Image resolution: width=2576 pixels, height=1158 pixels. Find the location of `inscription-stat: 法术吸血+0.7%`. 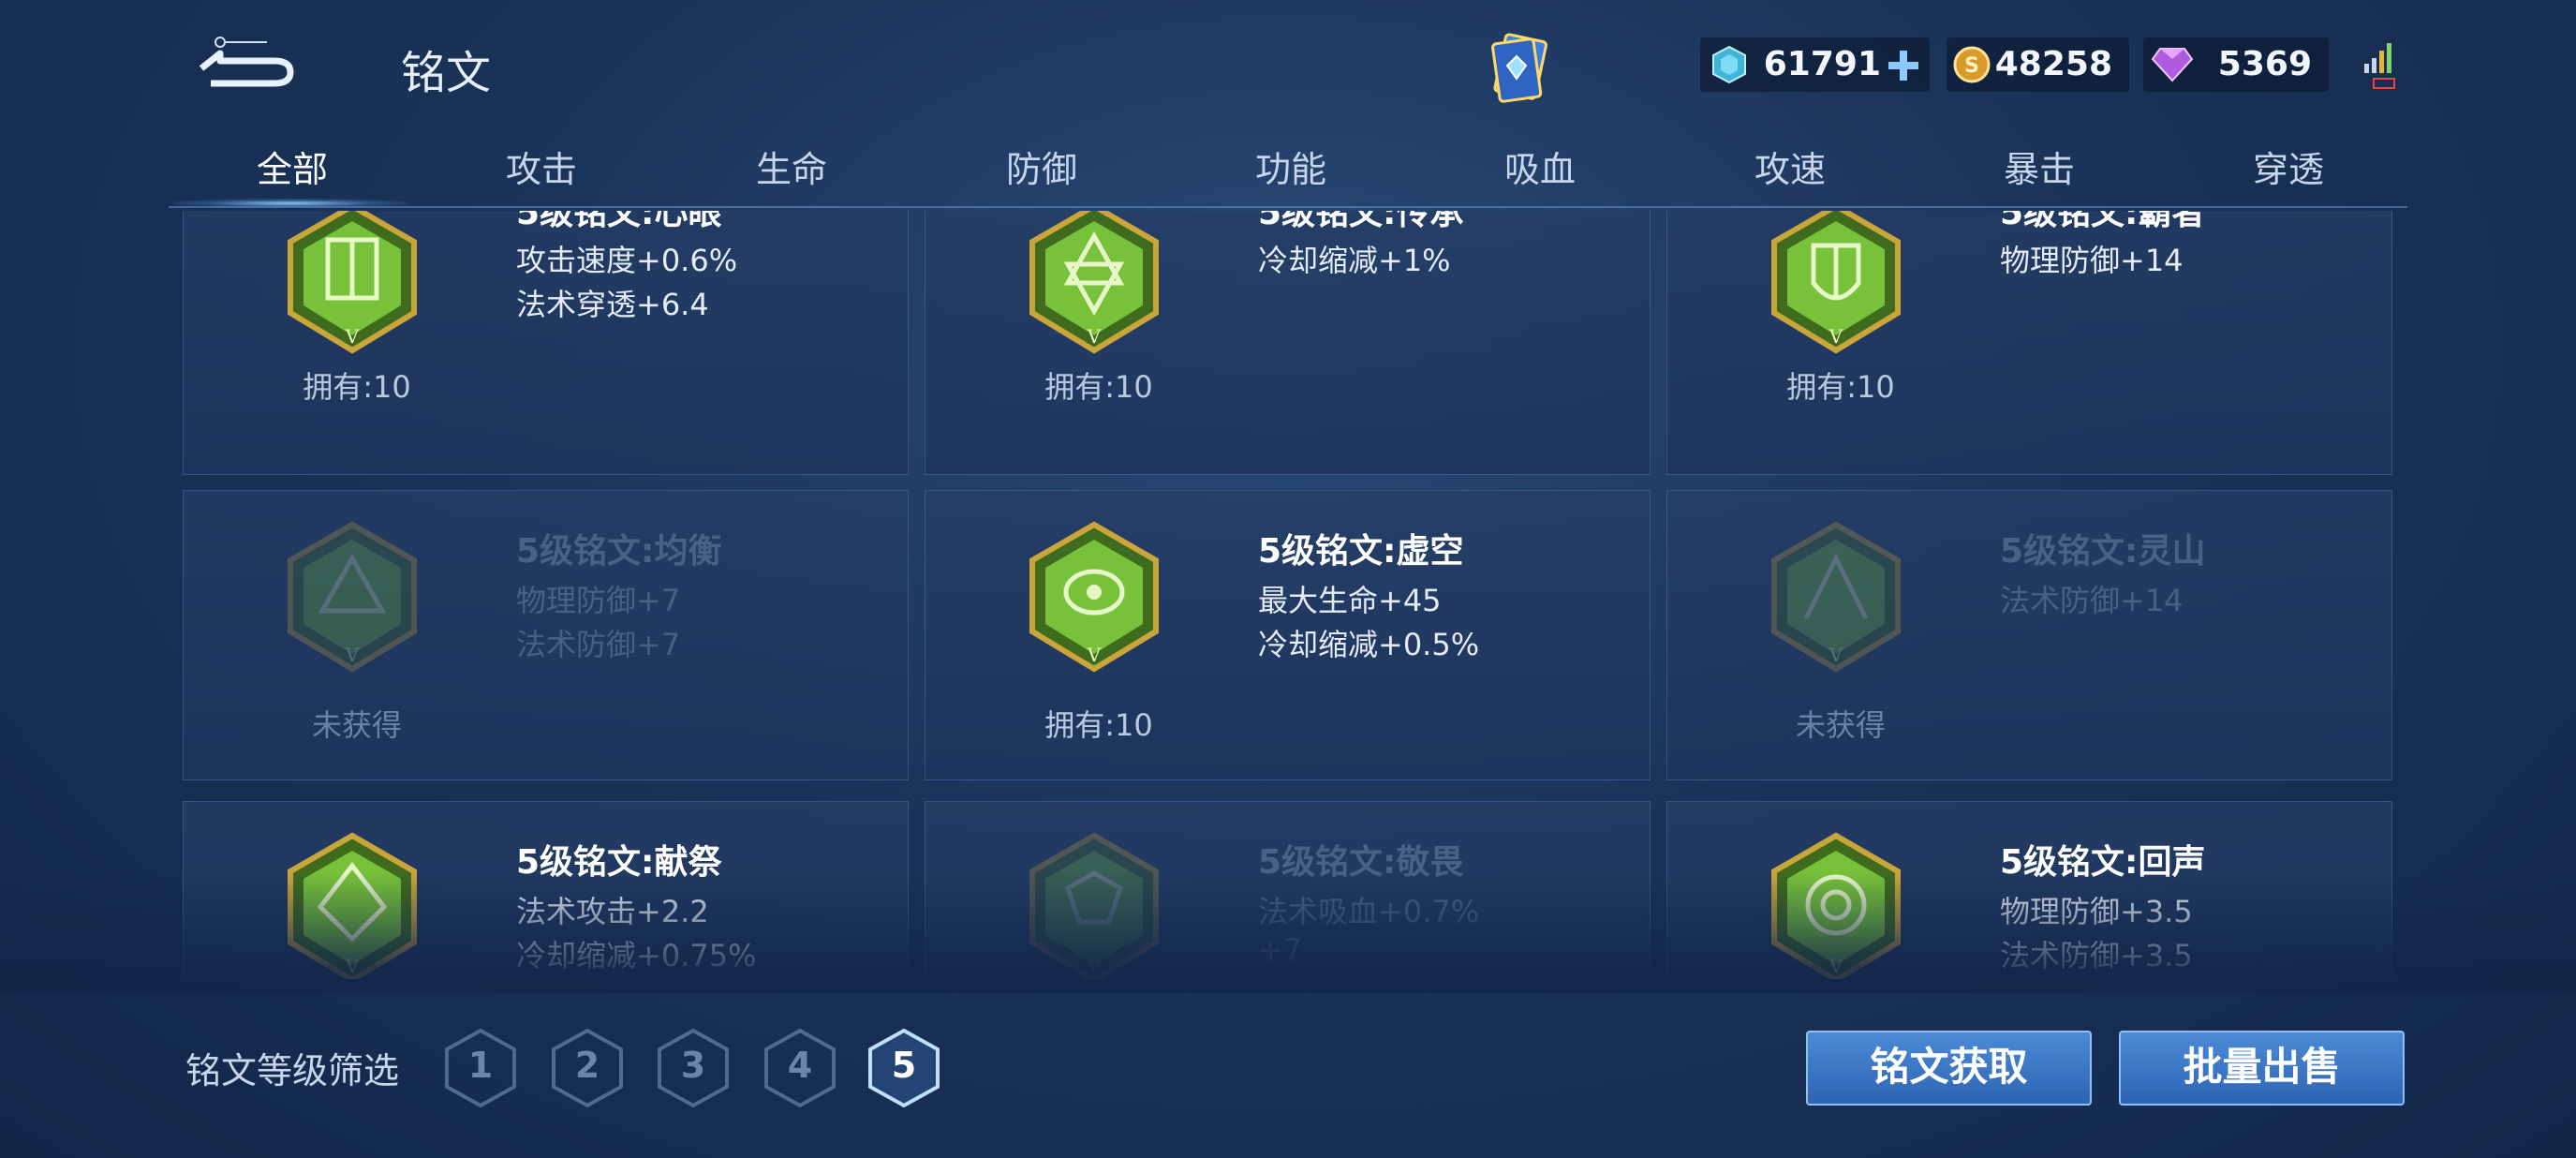

inscription-stat: 法术吸血+0.7% is located at coordinates (1369, 912).